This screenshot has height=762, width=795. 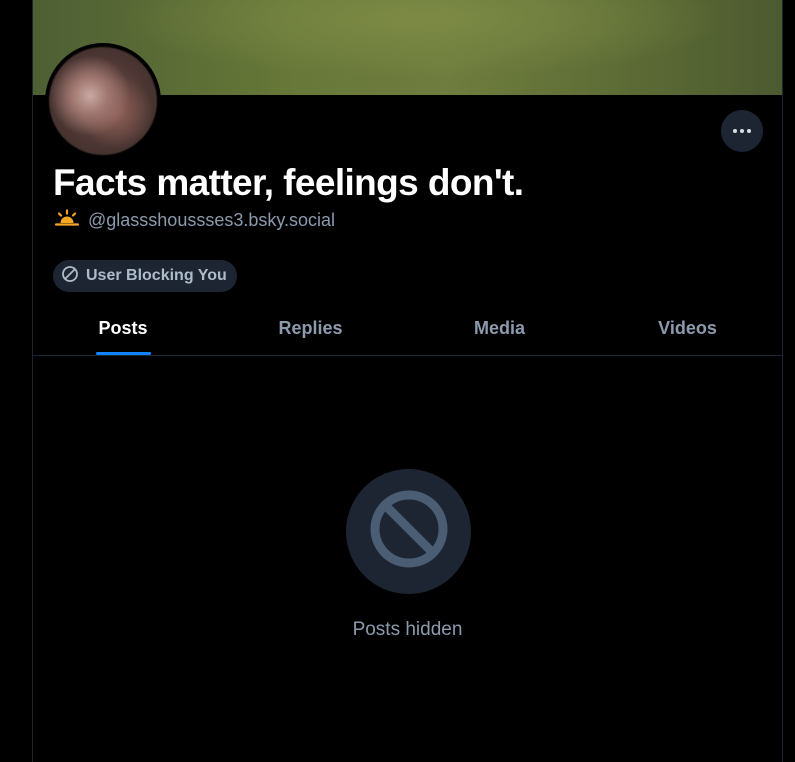 I want to click on tab-replies: Replies, so click(x=310, y=328).